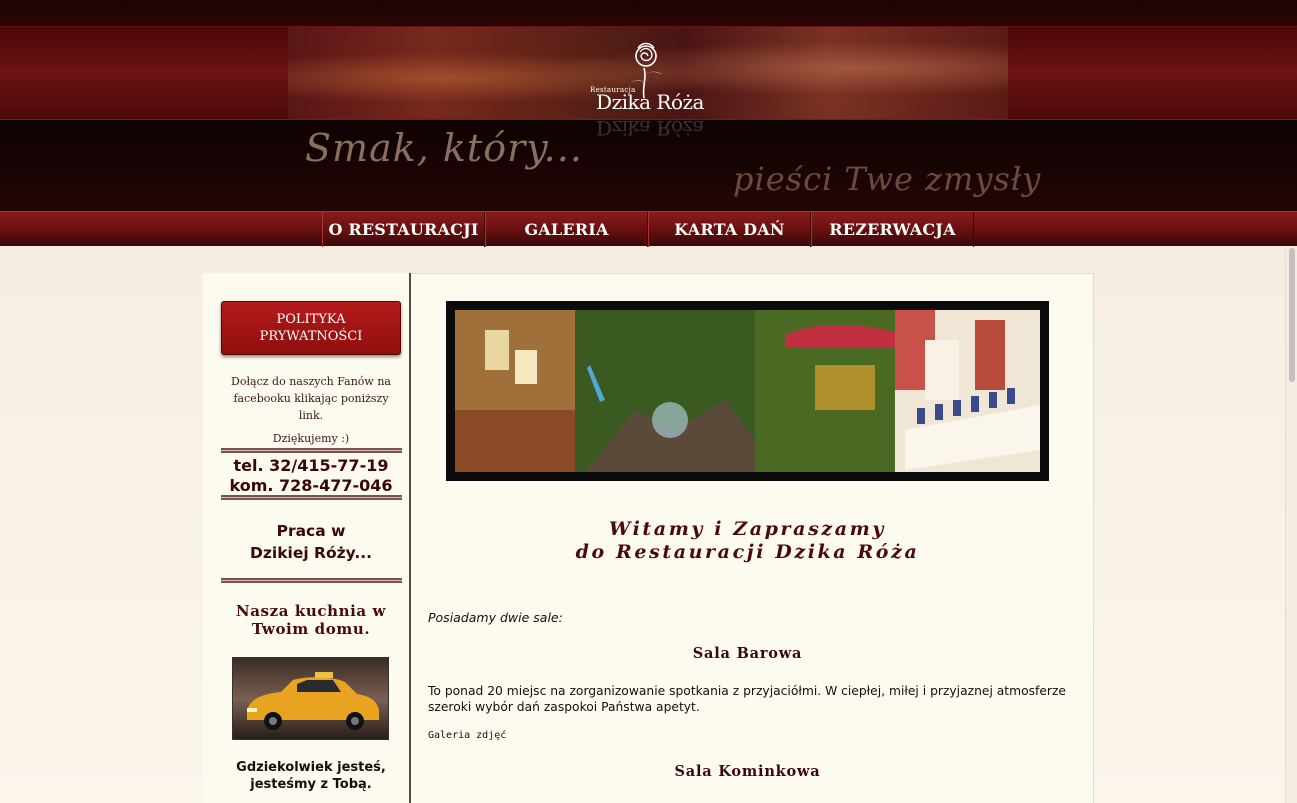  I want to click on room-title-fireplace: Sala Kominkowa, so click(747, 771).